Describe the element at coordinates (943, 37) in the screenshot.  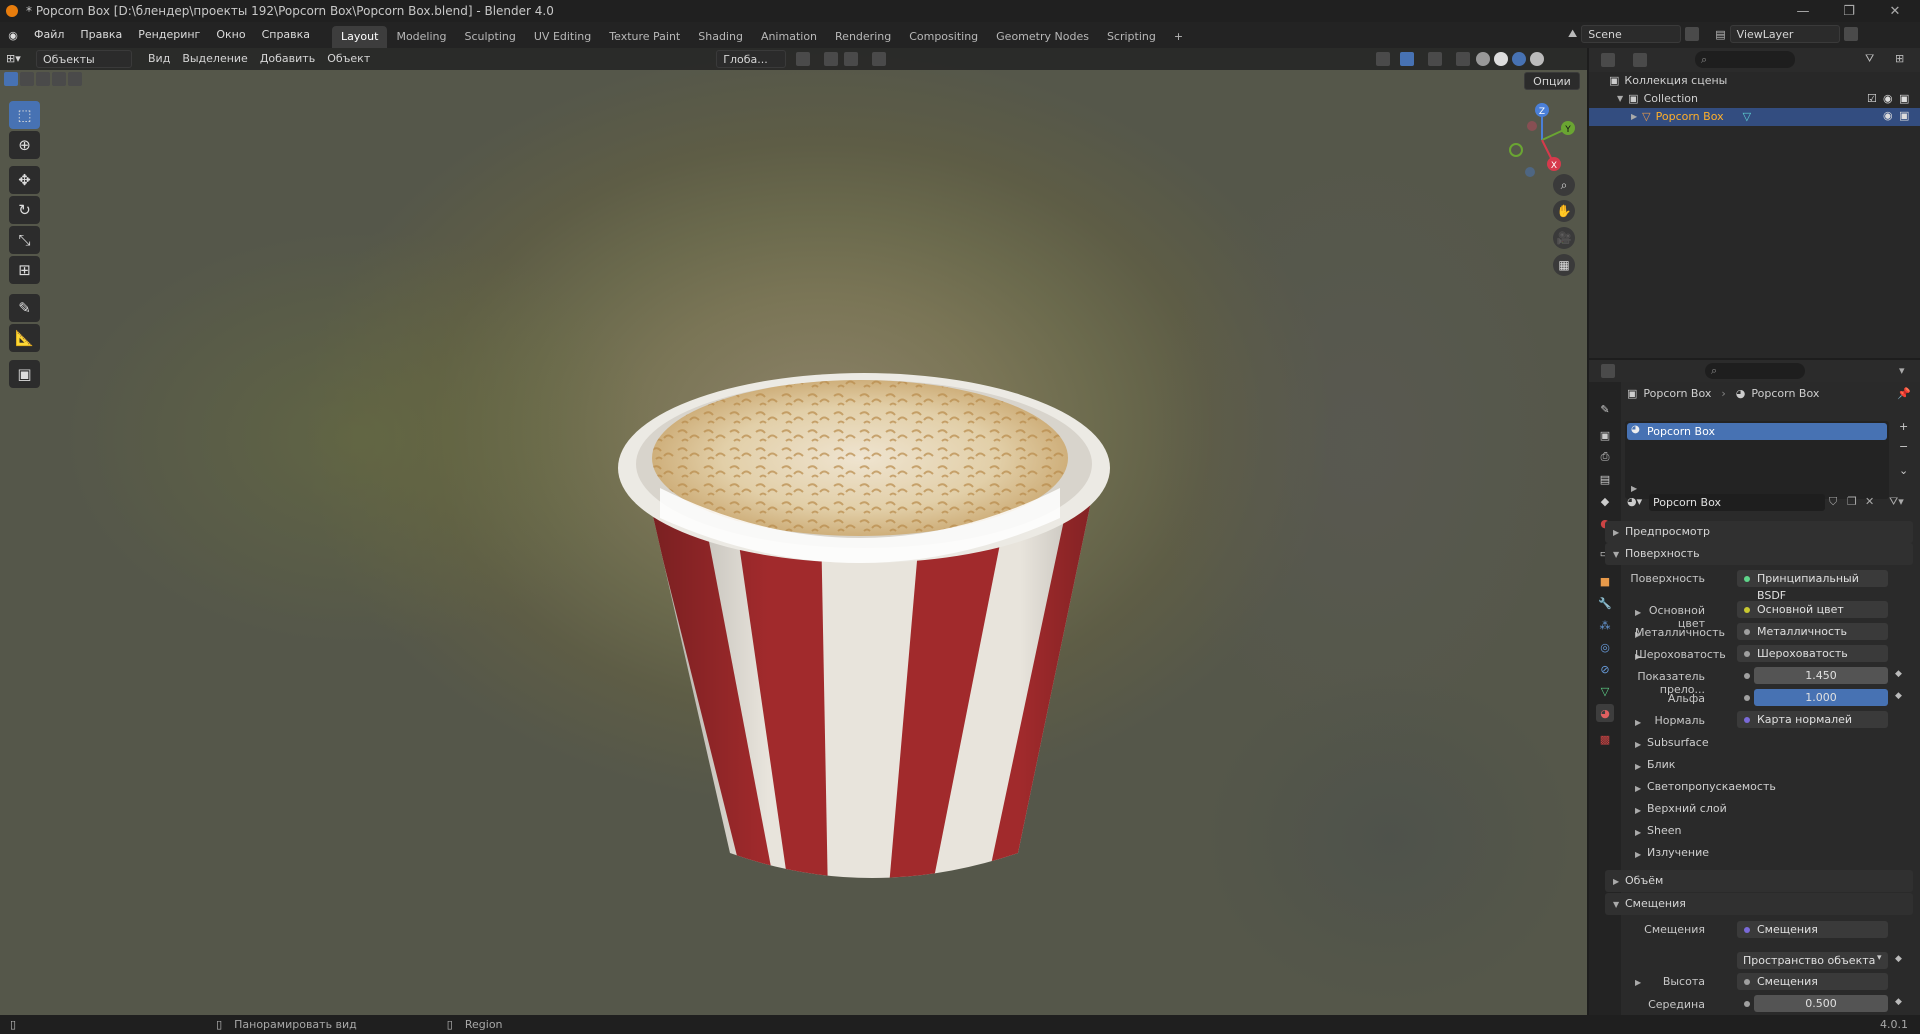
I see `tab-compositing: Compositing` at that location.